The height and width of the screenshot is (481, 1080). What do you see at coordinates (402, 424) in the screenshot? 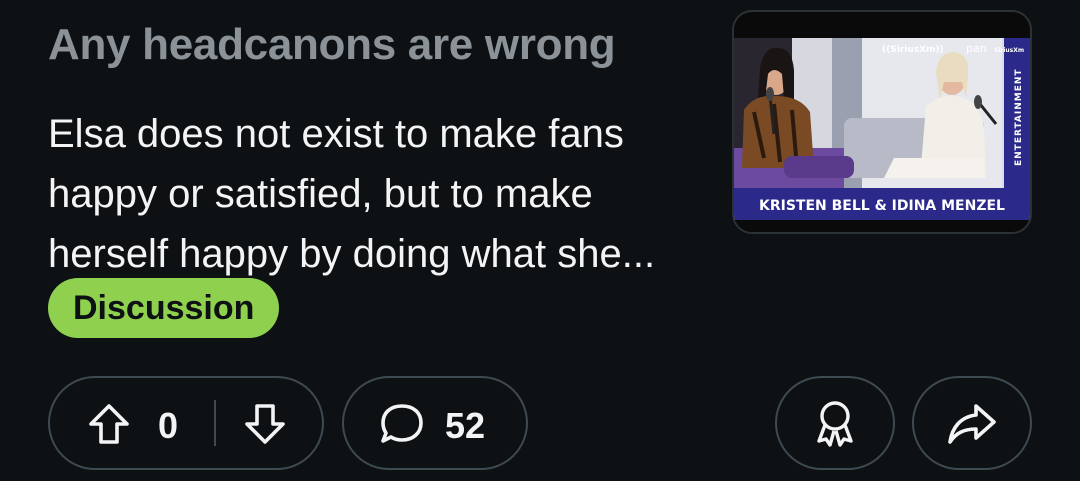
I see `comment-icon` at bounding box center [402, 424].